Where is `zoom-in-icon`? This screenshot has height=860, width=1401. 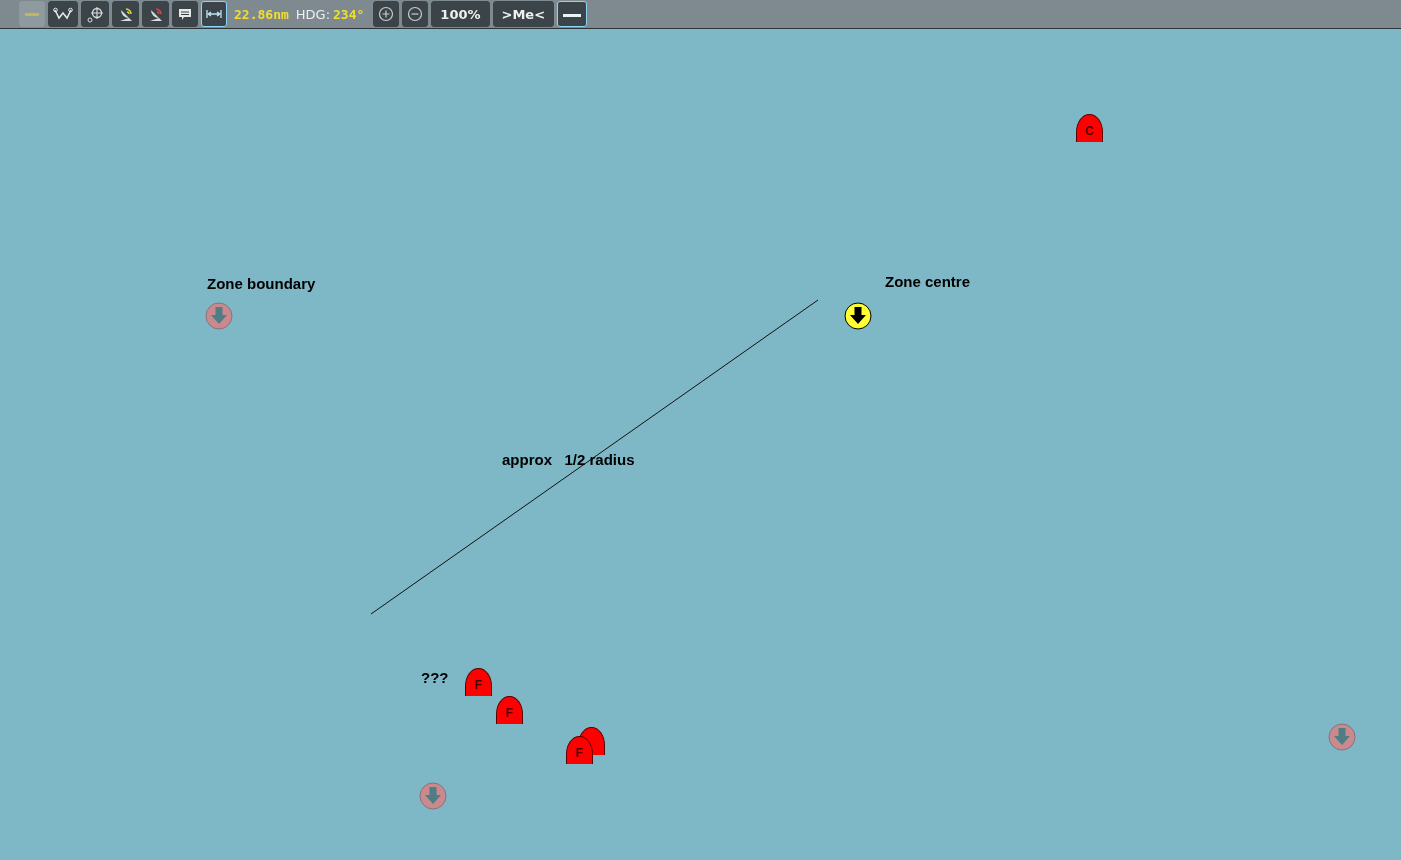 zoom-in-icon is located at coordinates (386, 14).